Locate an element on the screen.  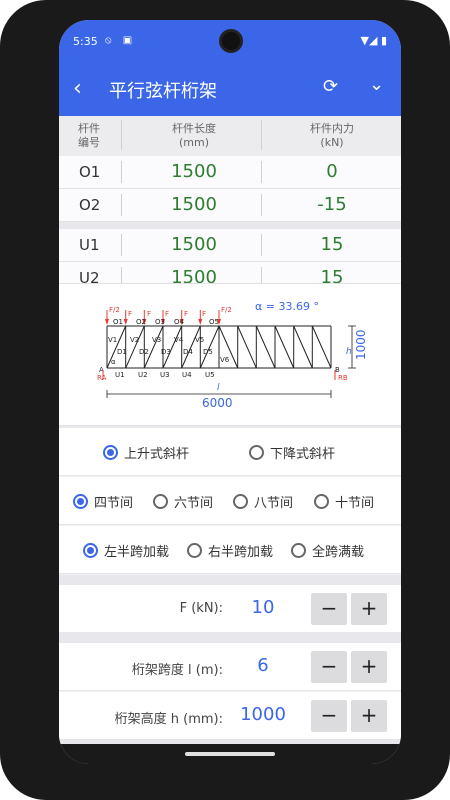
option-full-load: 全跨满载 is located at coordinates (327, 550).